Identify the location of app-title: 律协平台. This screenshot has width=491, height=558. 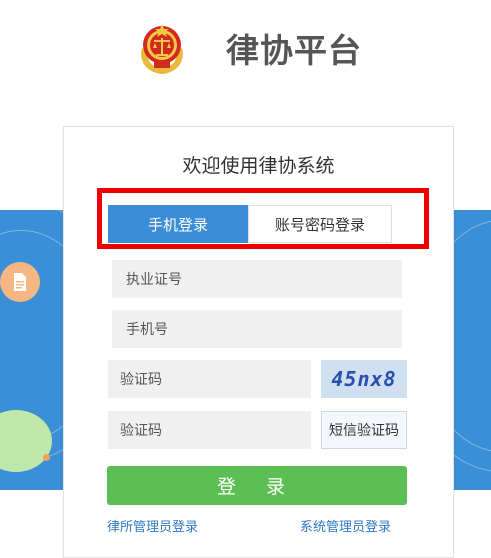
(294, 50).